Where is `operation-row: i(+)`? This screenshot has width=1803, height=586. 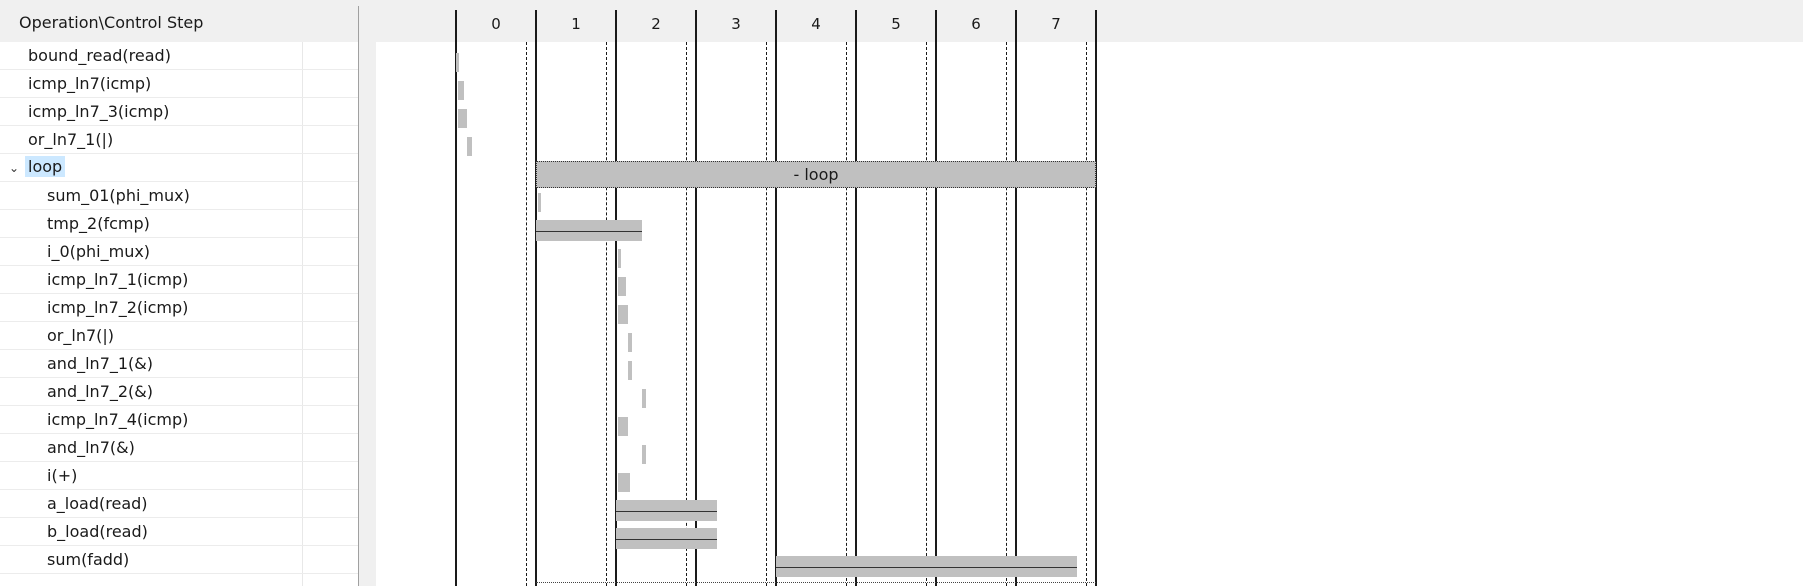
operation-row: i(+) is located at coordinates (179, 476).